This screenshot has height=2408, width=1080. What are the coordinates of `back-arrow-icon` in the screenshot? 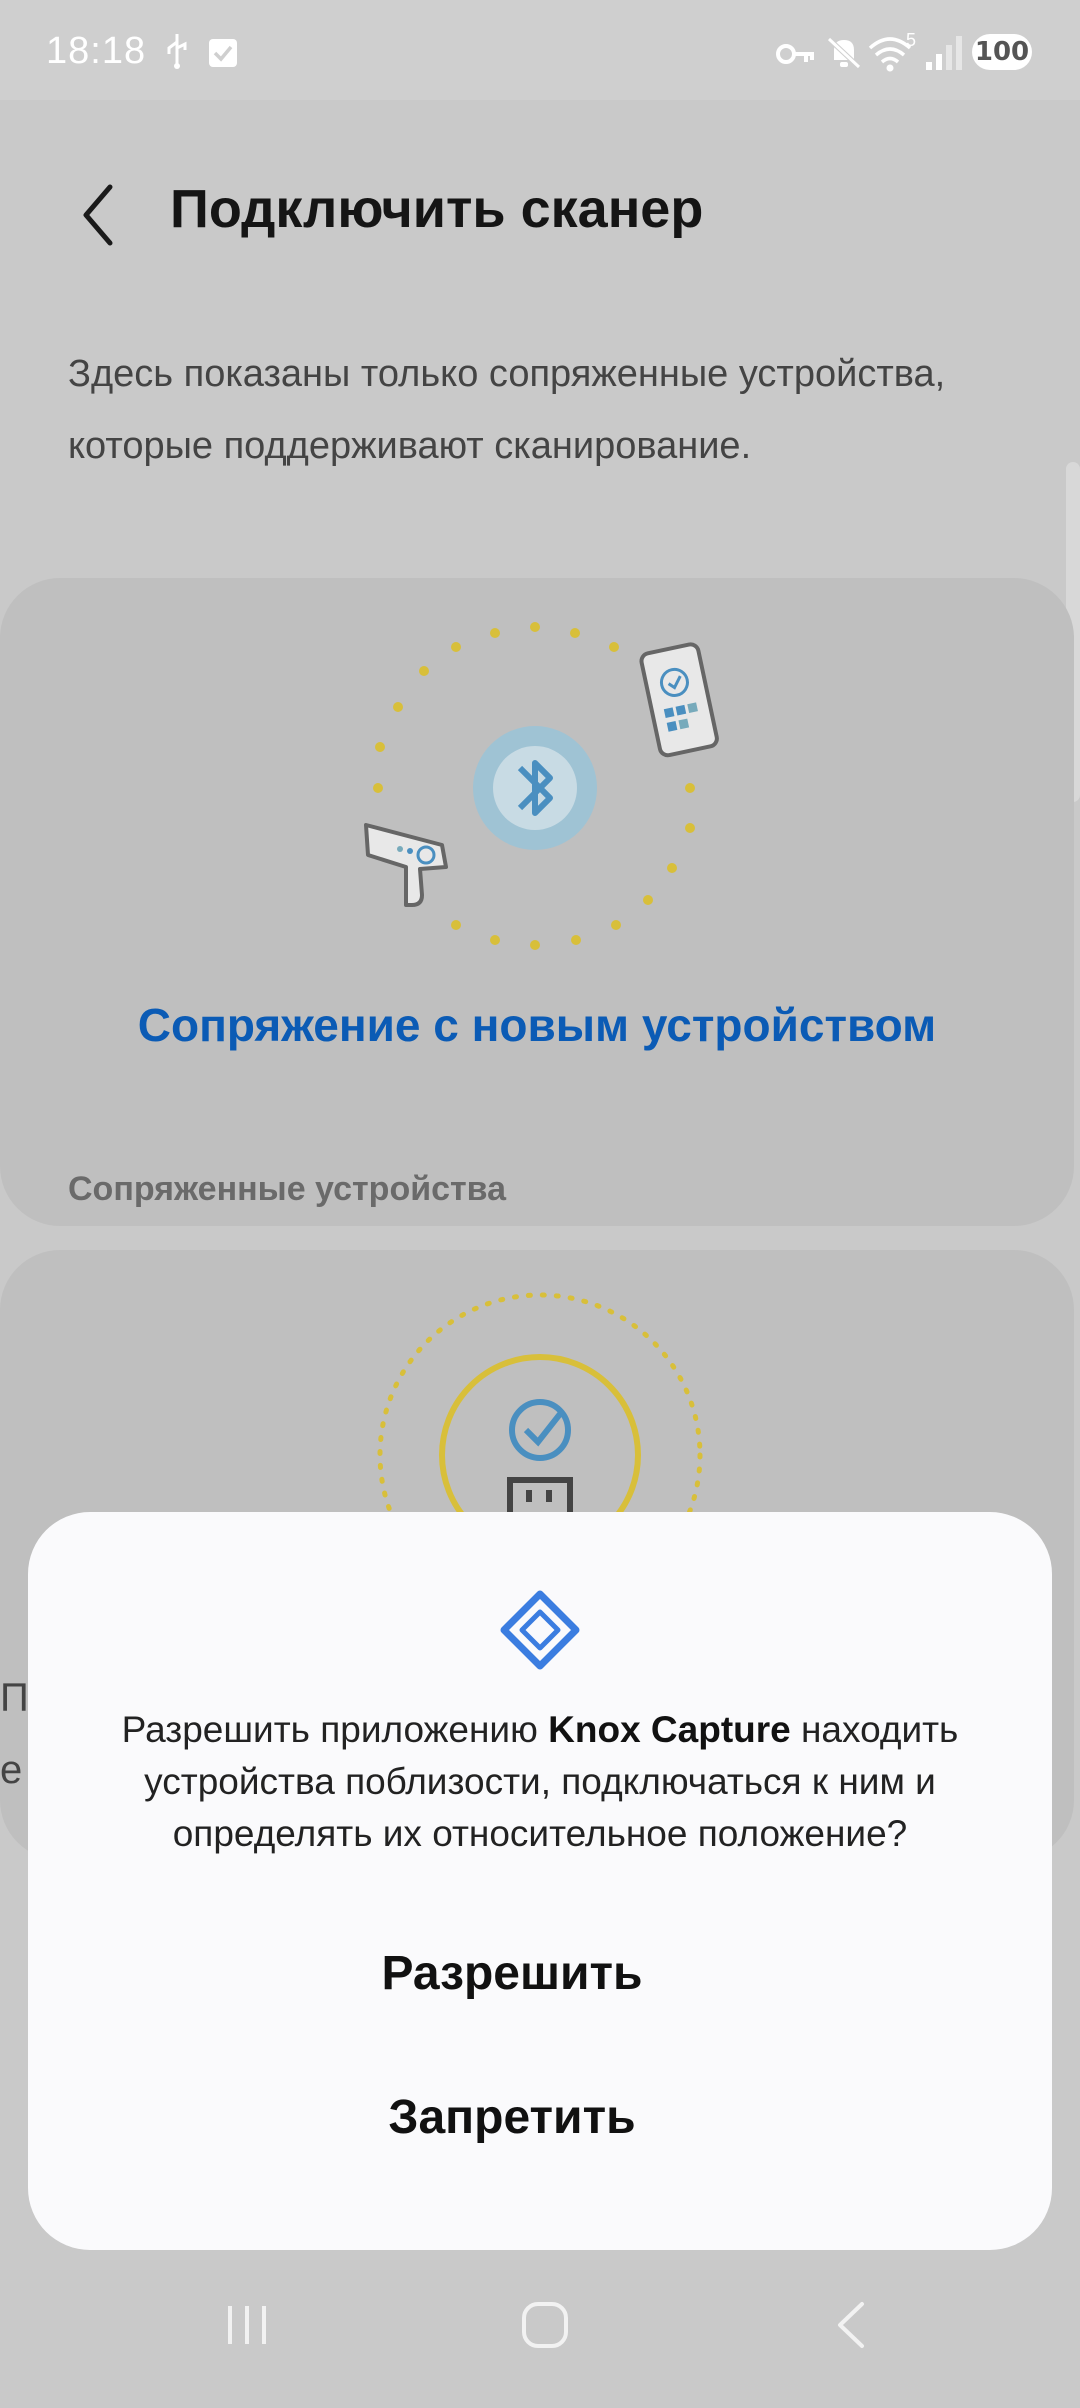 It's located at (101, 215).